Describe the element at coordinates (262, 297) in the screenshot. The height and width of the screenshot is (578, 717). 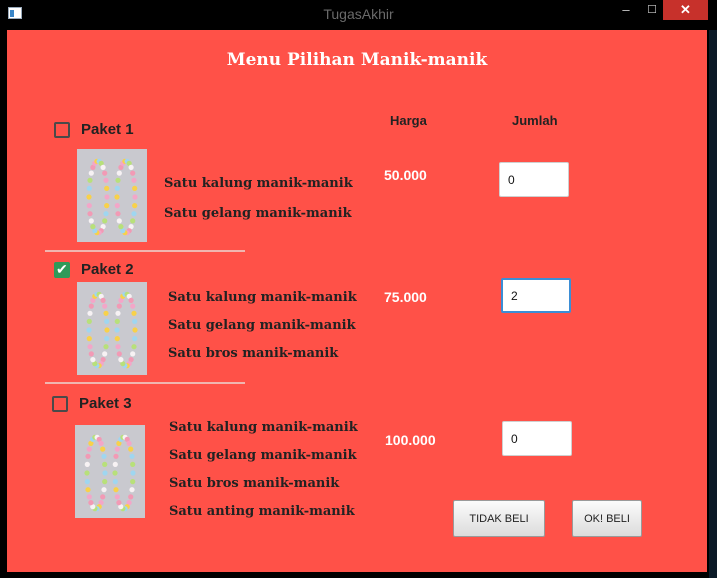
I see `paket-2-item-1: Satu kalung manik-manik` at that location.